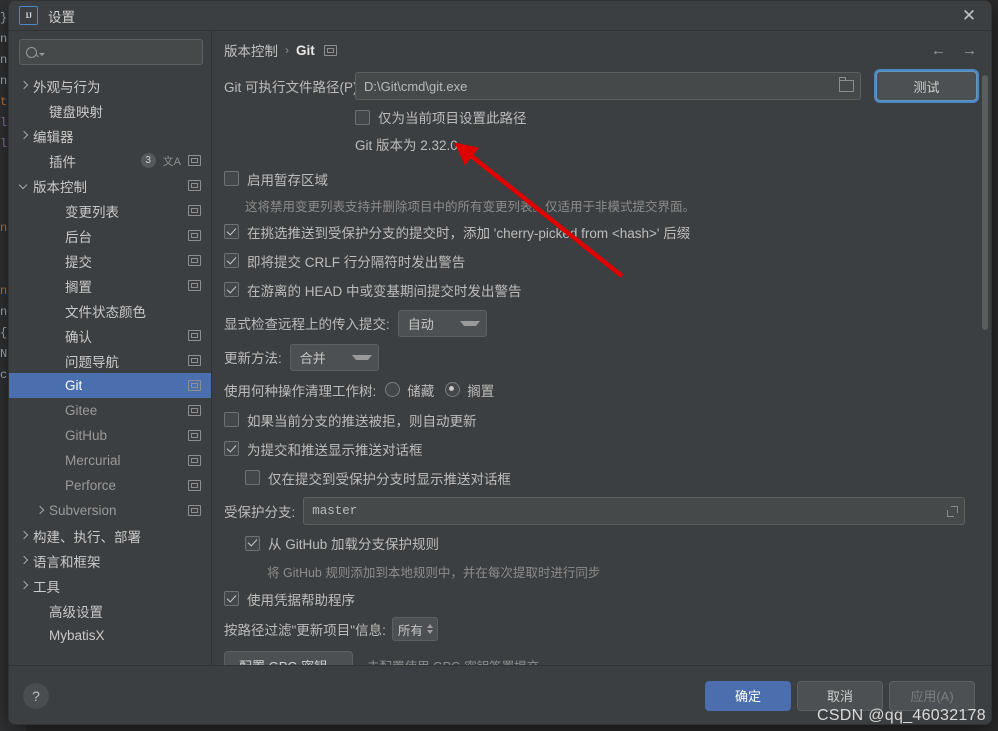  I want to click on search-box, so click(111, 52).